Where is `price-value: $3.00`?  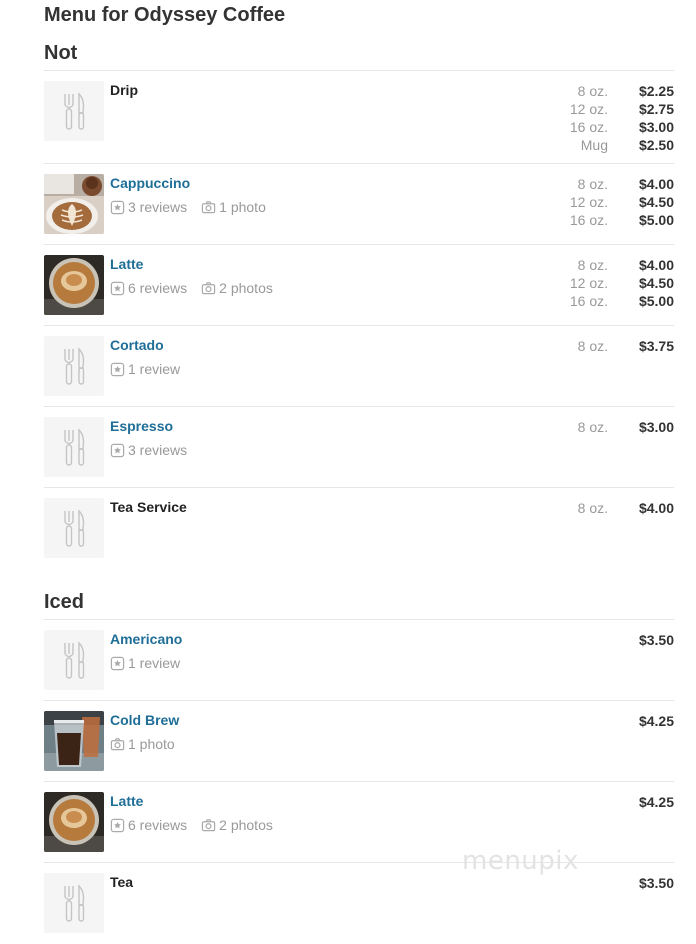 price-value: $3.00 is located at coordinates (656, 427).